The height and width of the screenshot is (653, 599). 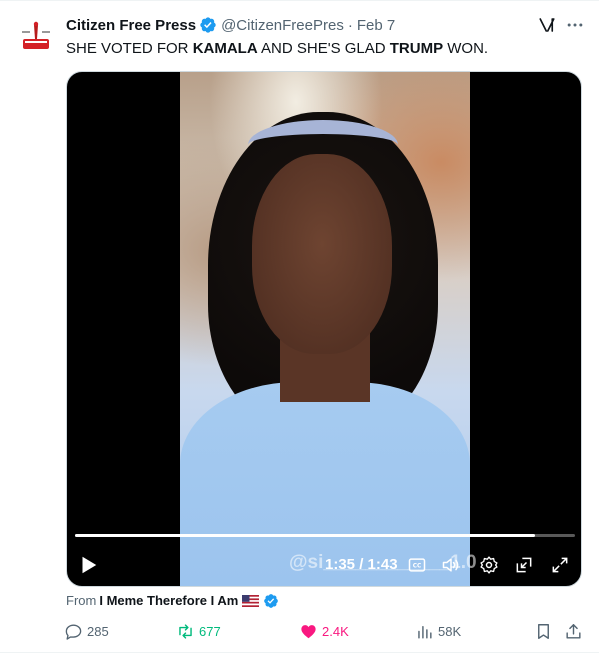 I want to click on share-icon, so click(x=573, y=631).